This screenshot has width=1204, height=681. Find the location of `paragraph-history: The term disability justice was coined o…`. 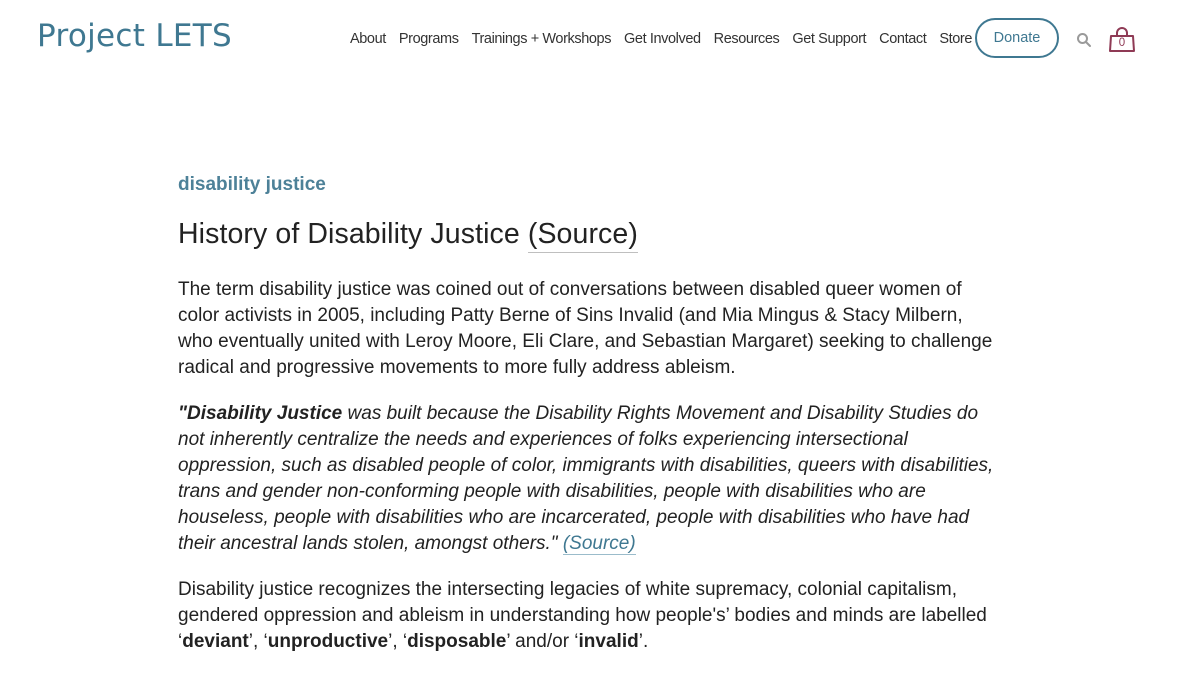

paragraph-history: The term disability justice was coined o… is located at coordinates (585, 328).